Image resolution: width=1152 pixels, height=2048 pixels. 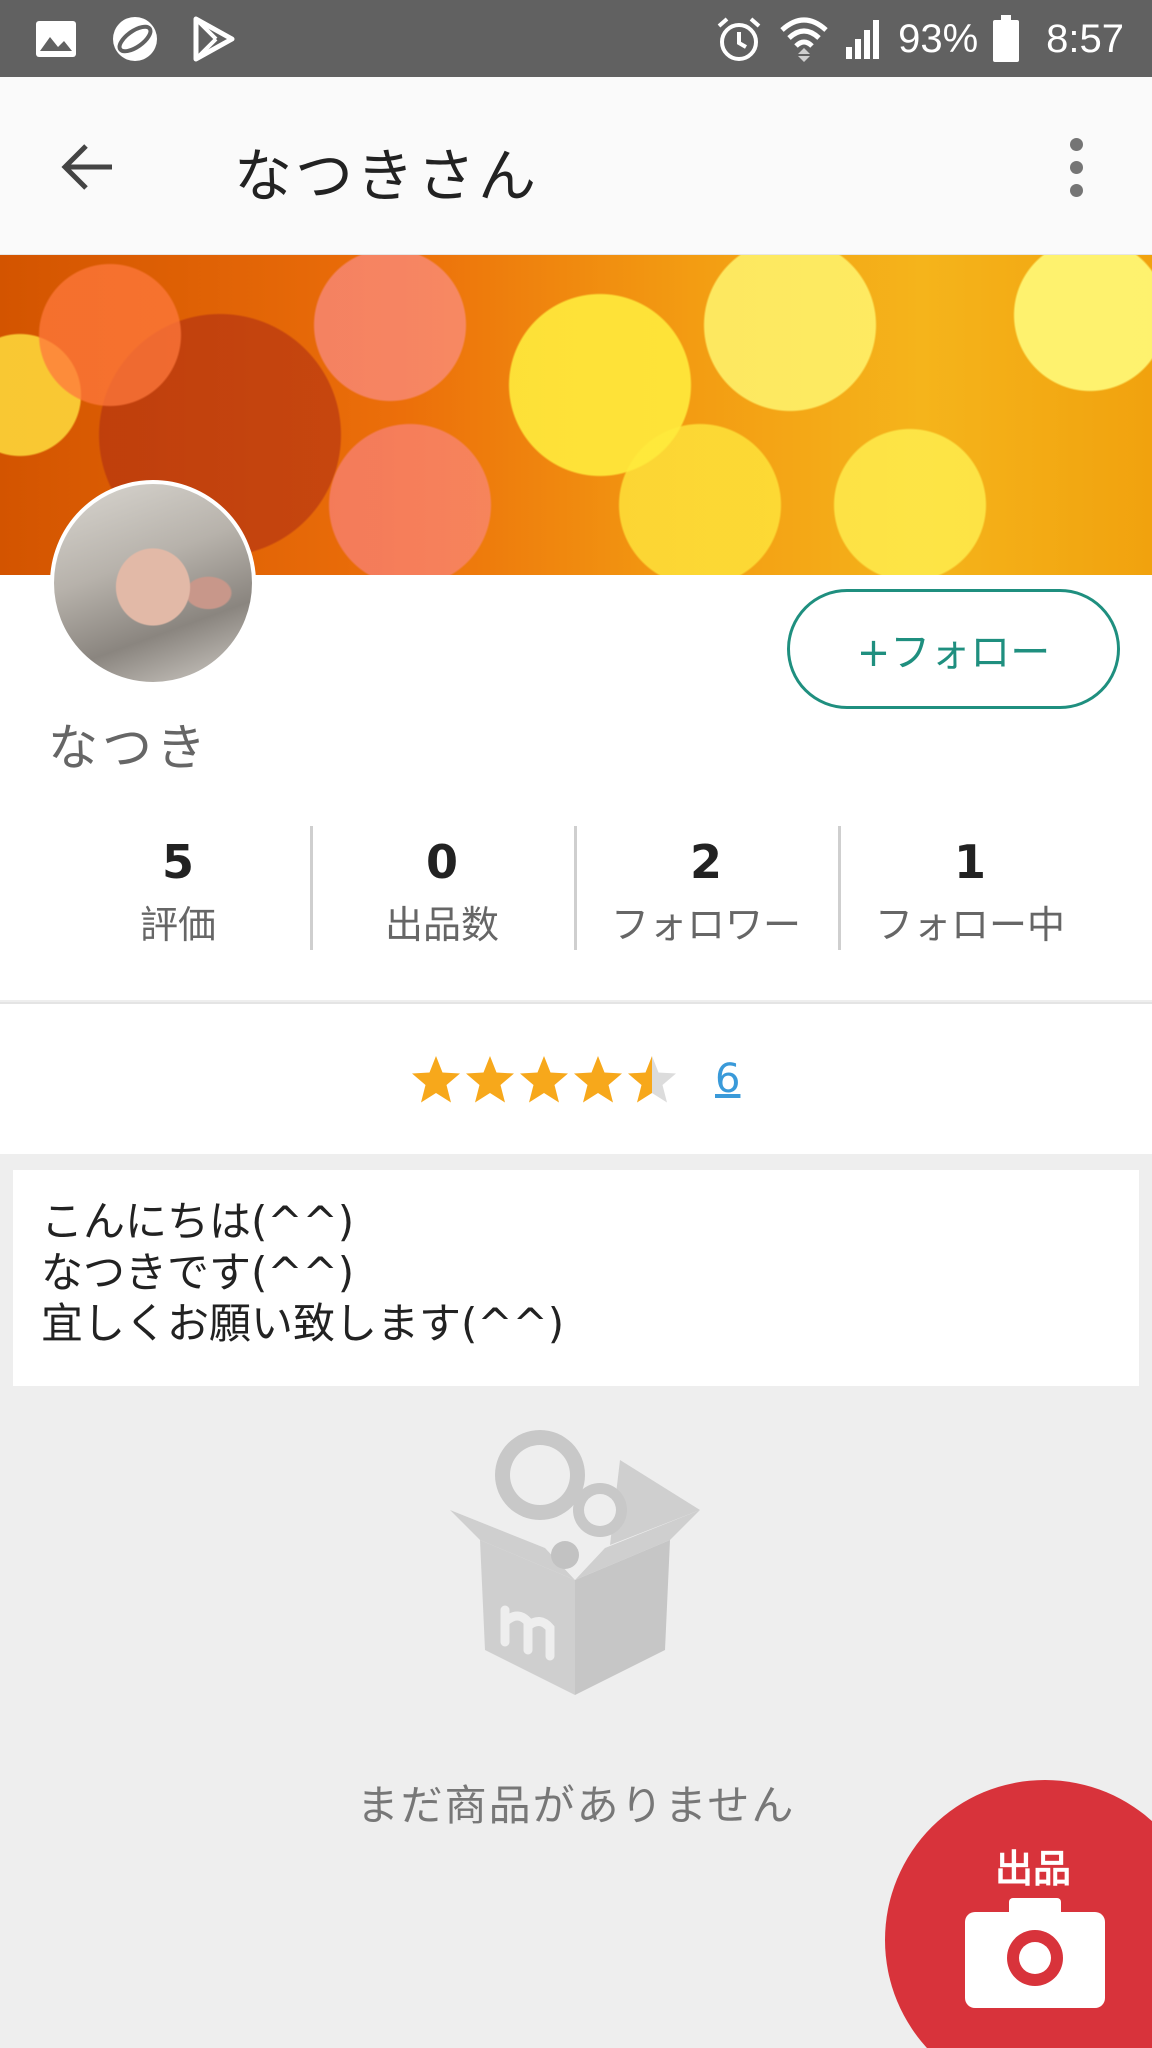 I want to click on stat-ratings: 5 評価, so click(x=178, y=888).